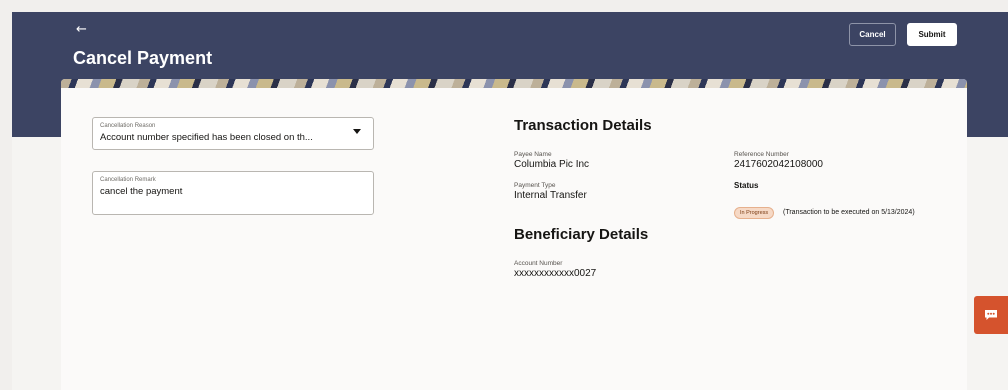 The height and width of the screenshot is (390, 1008). I want to click on payee-name-label: Payee Name, so click(533, 154).